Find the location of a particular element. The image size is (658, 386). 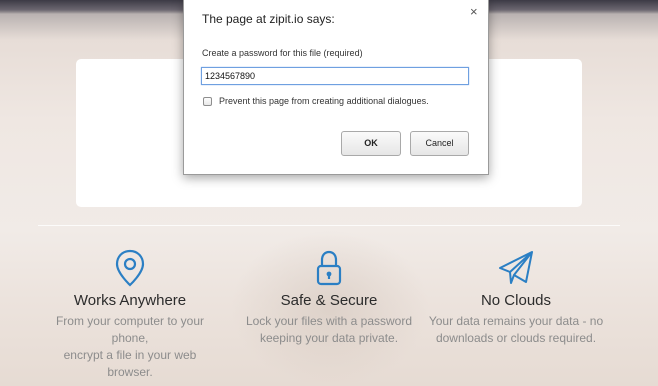

feature-desc-line: Your data remains your data - no is located at coordinates (516, 321).